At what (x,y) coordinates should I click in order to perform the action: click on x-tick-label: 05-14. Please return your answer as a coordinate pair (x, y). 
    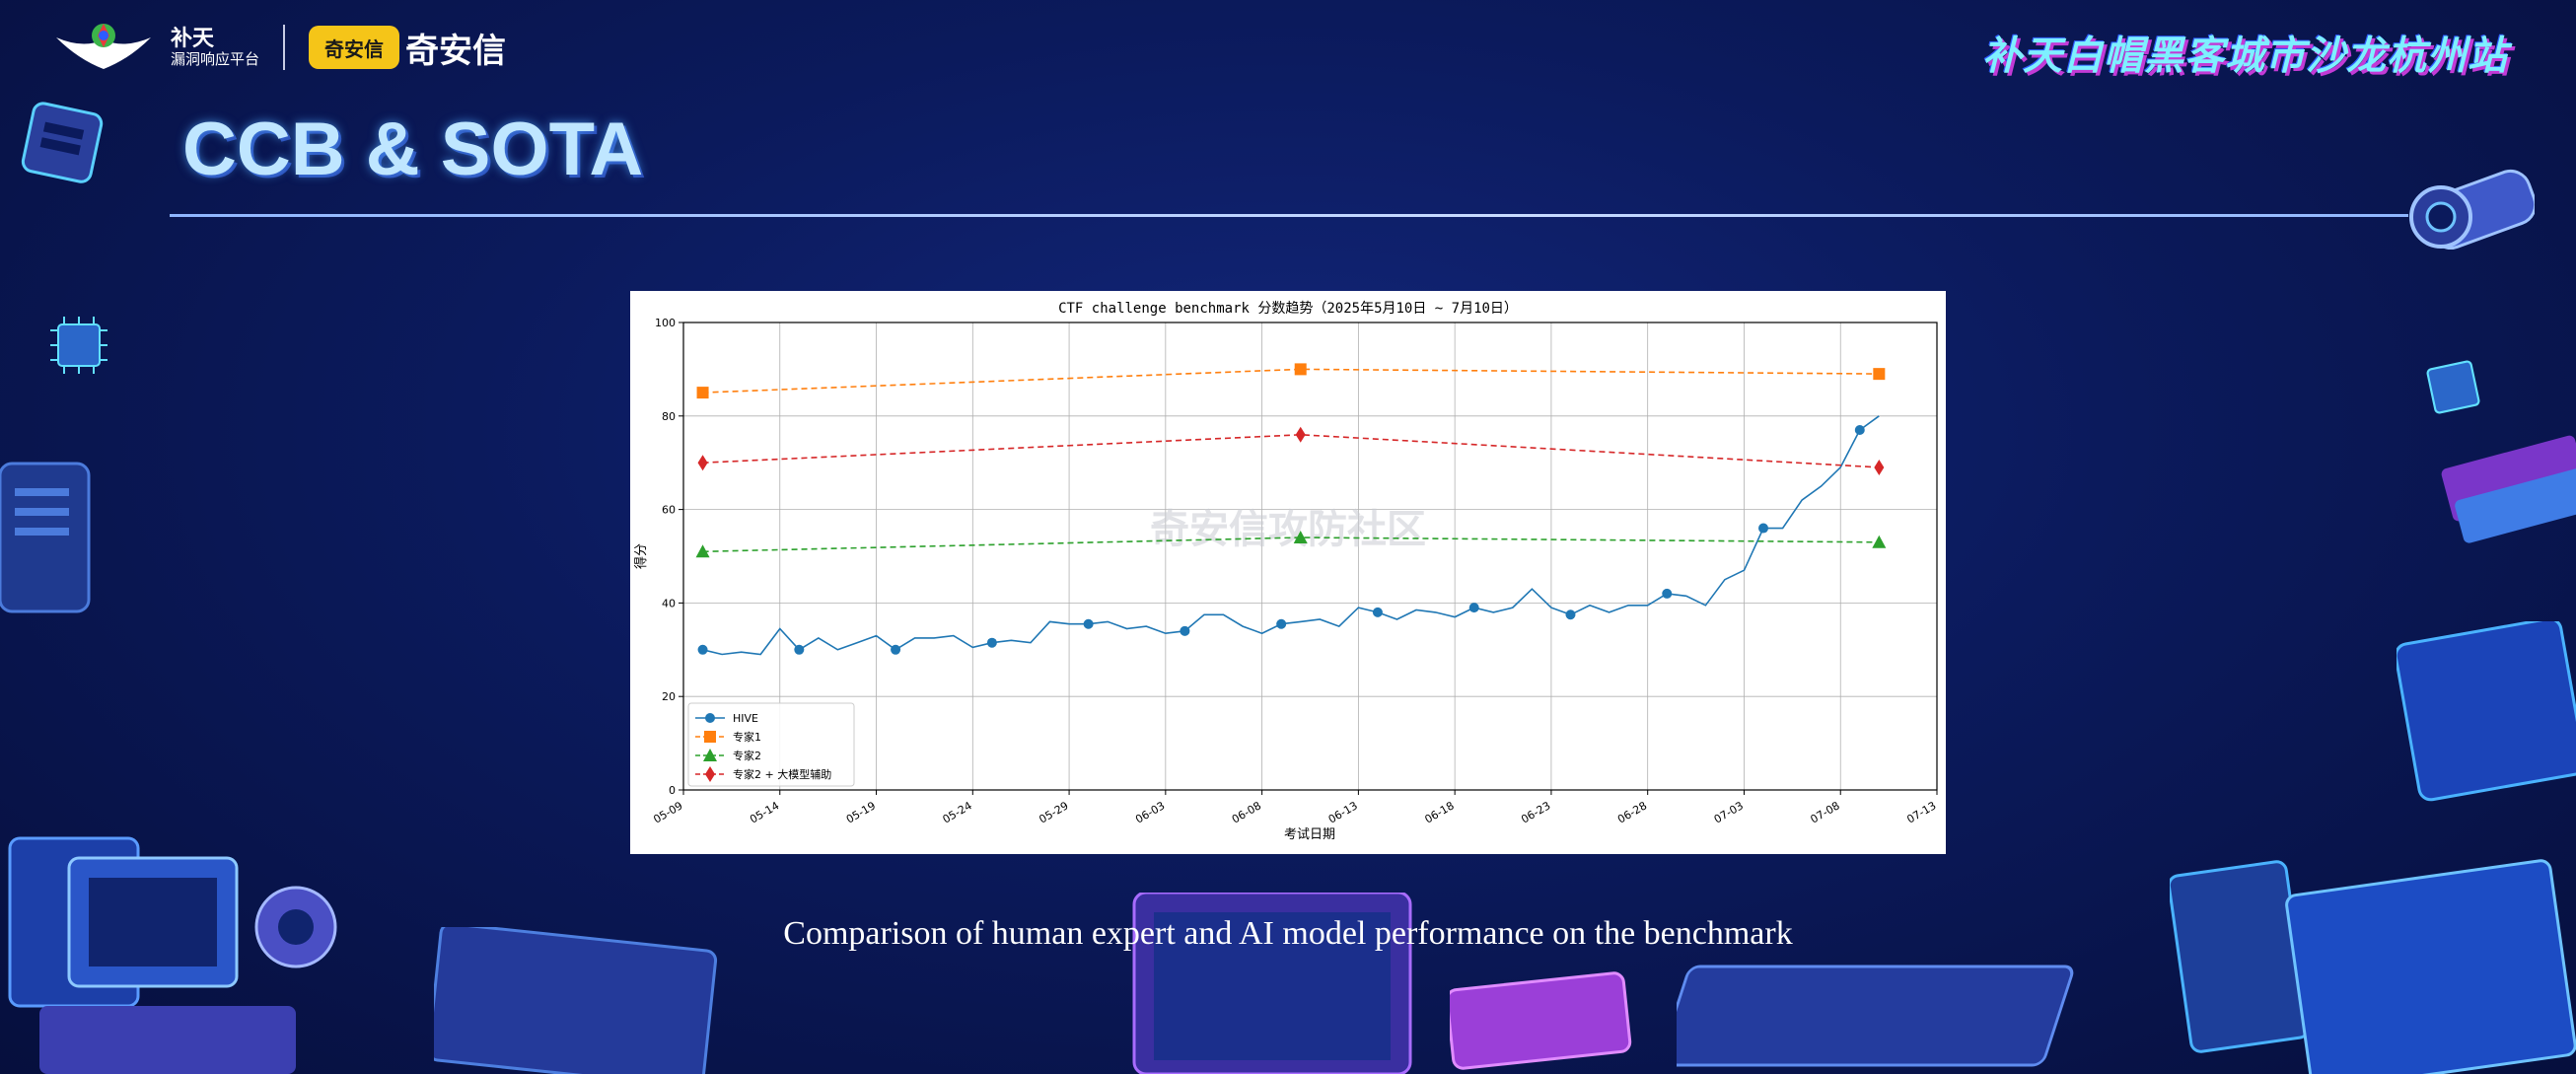
    Looking at the image, I should click on (764, 812).